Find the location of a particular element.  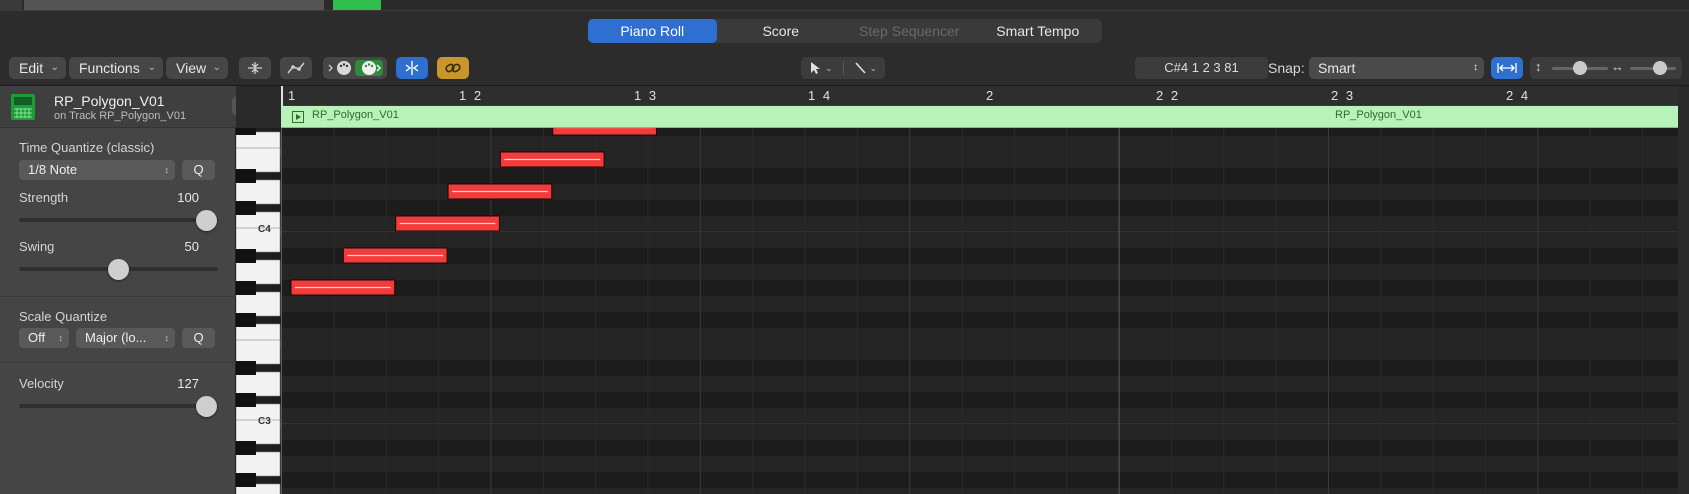

pointer-tool-menu: ⌄ is located at coordinates (826, 68).